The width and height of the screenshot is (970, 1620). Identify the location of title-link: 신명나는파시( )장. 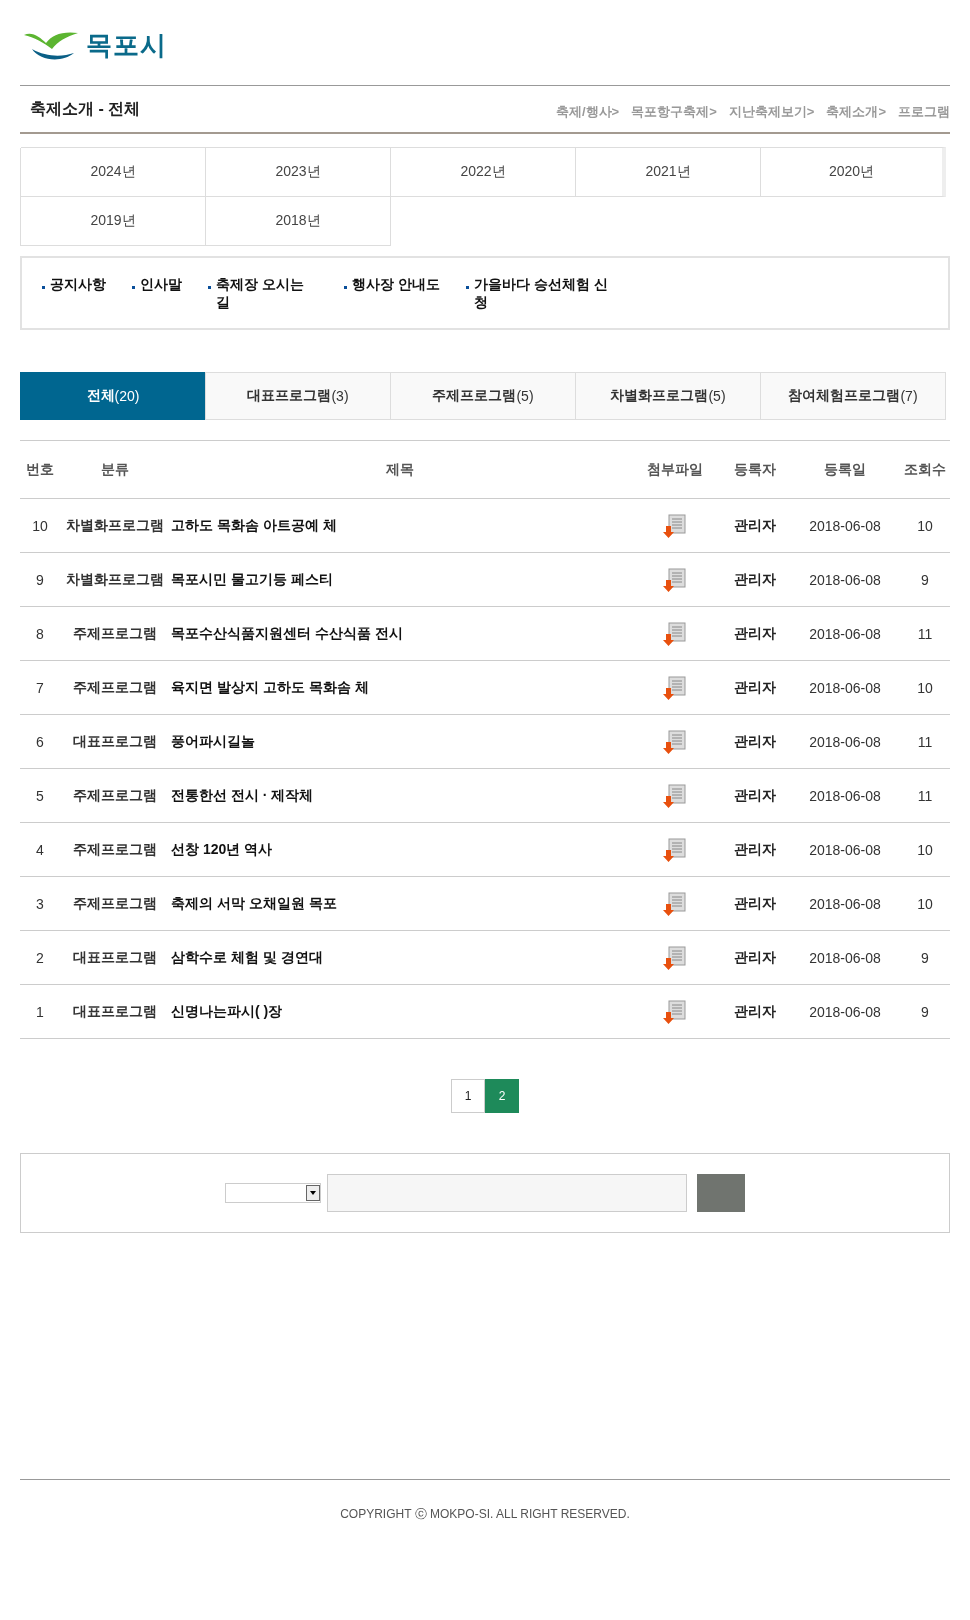
(400, 1011).